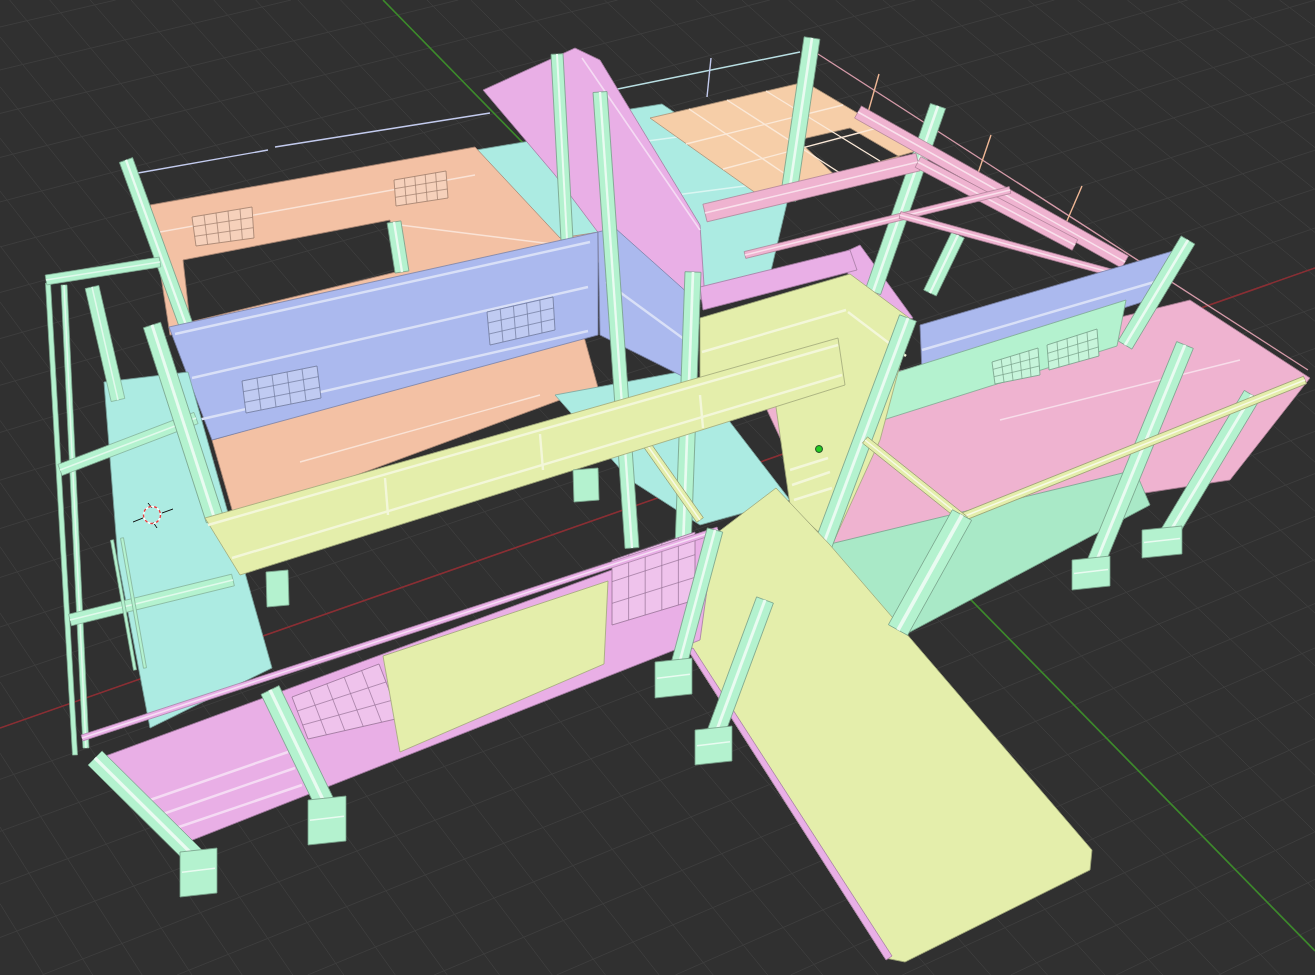 This screenshot has height=975, width=1315. Describe the element at coordinates (153, 515) in the screenshot. I see `crosshair-icon` at that location.